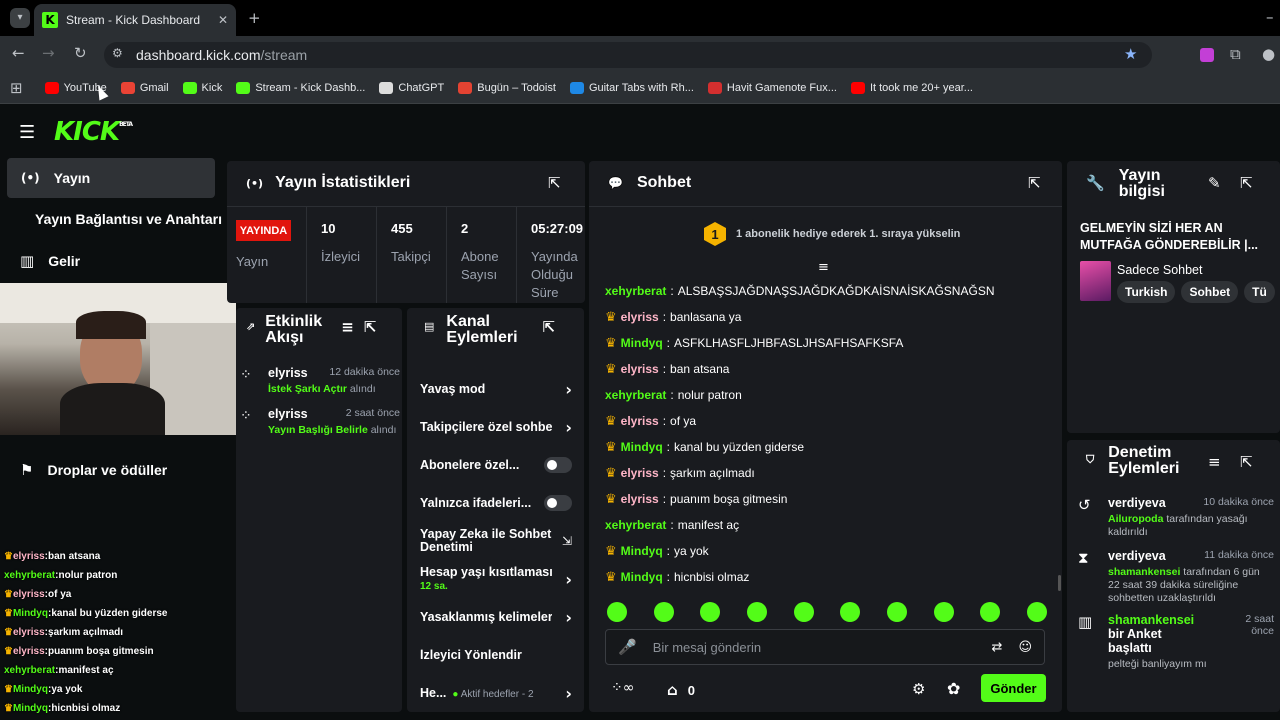  What do you see at coordinates (1214, 183) in the screenshot?
I see `edit-pencil-icon: ✎` at bounding box center [1214, 183].